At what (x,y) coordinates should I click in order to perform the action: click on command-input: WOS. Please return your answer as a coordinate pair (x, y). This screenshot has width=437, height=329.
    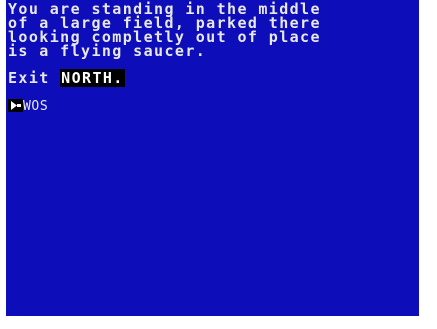
    Looking at the image, I should click on (35, 106).